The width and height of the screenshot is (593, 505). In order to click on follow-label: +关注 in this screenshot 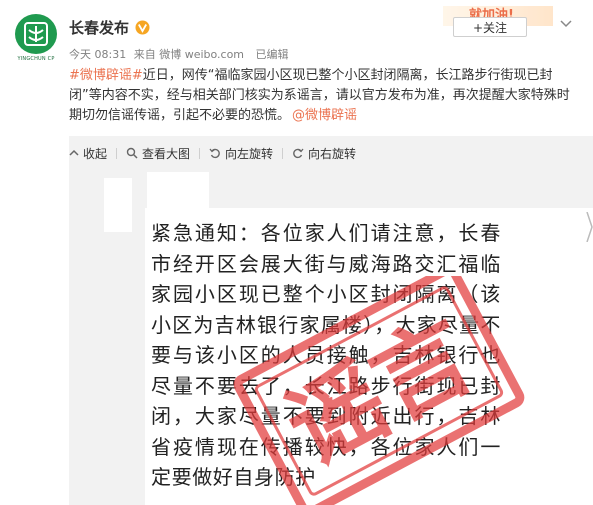, I will do `click(490, 27)`.